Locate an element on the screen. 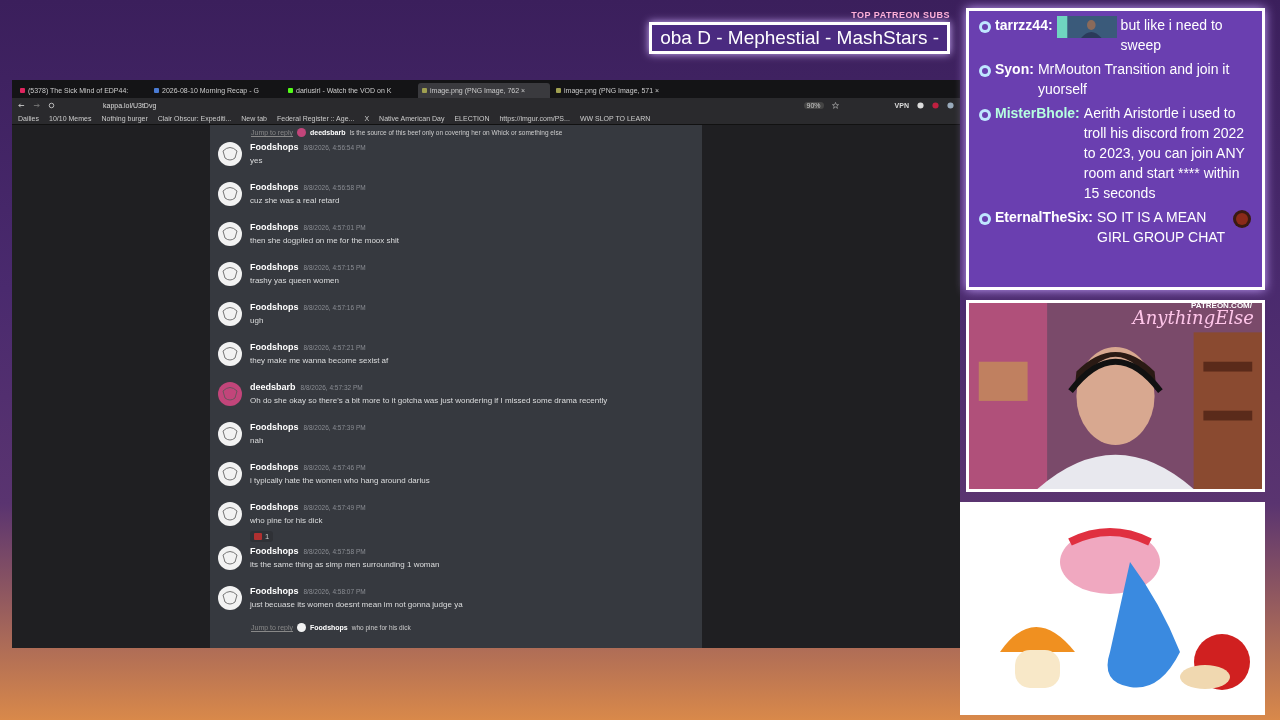  message-text: nah is located at coordinates (257, 440).